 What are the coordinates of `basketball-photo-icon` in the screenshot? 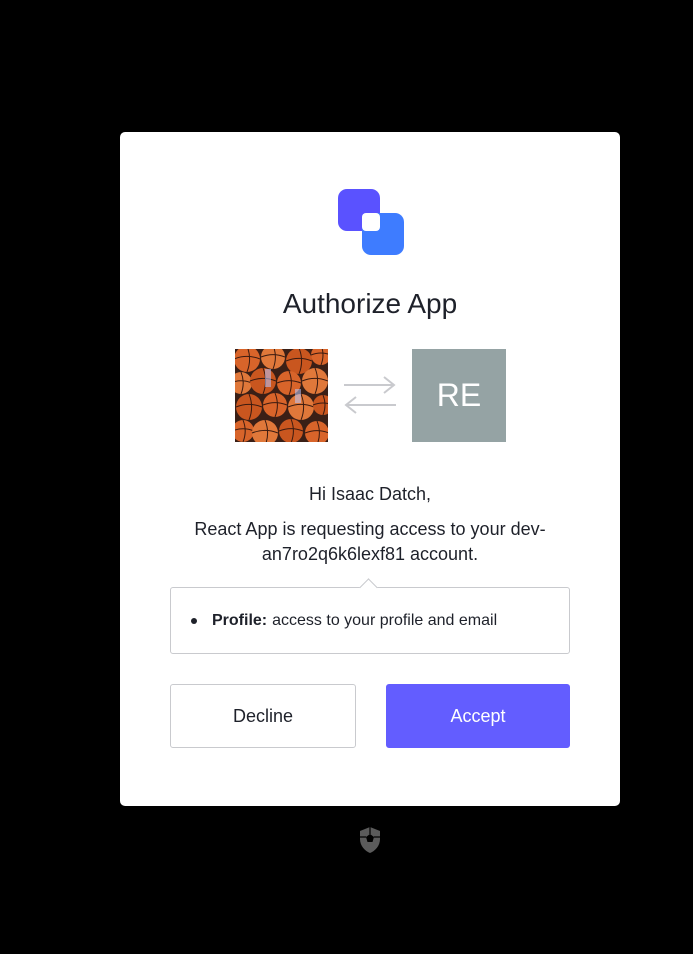 It's located at (281, 395).